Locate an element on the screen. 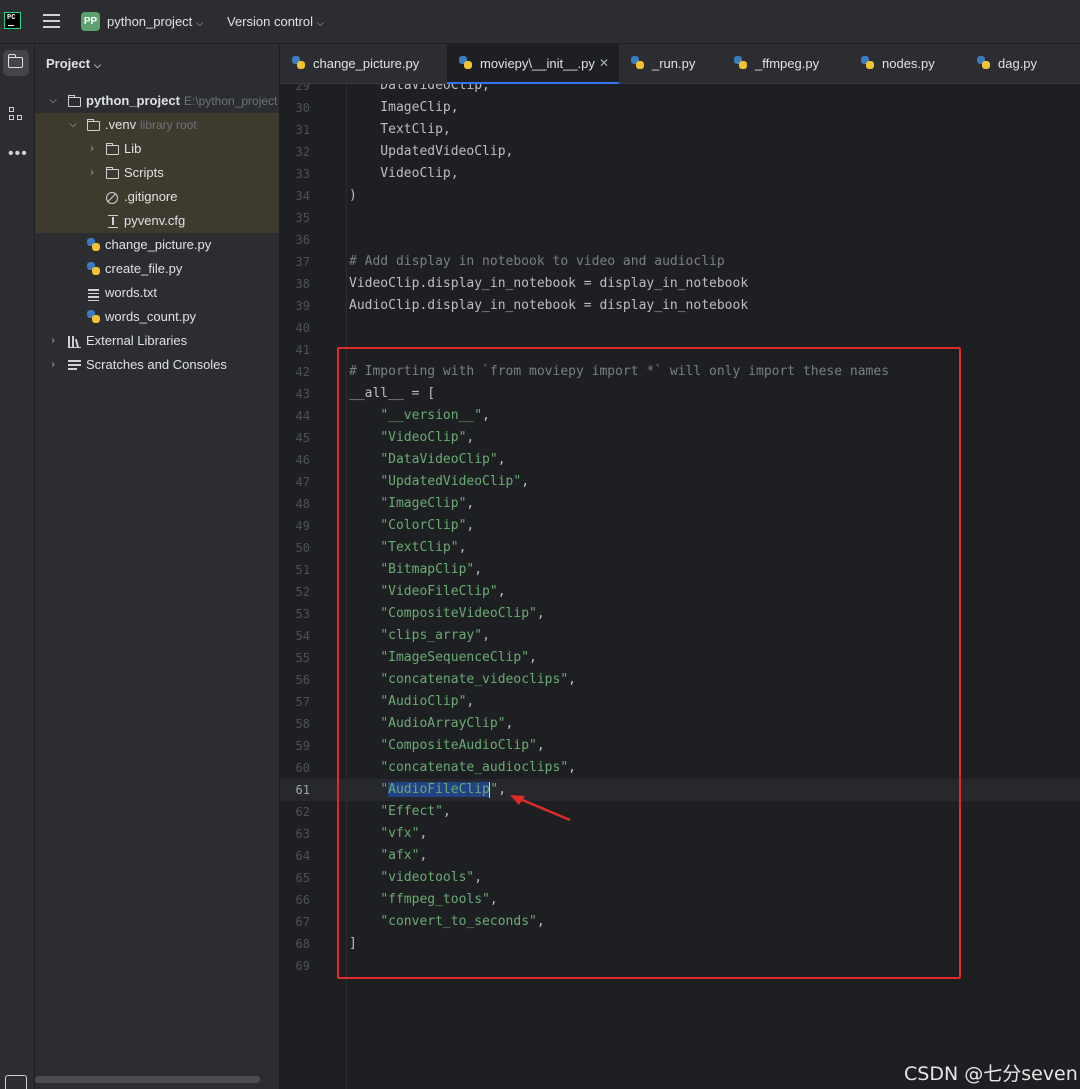 The image size is (1080, 1089). tree-item-words-count: words_count.py is located at coordinates (157, 317).